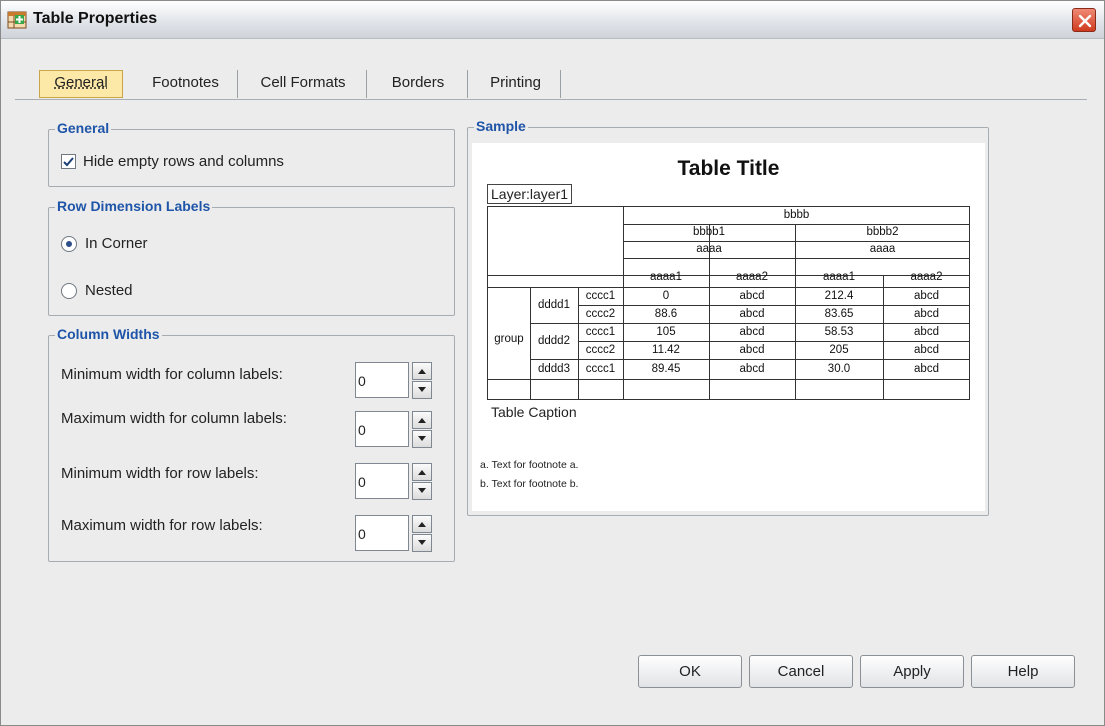 The width and height of the screenshot is (1105, 726). What do you see at coordinates (666, 332) in the screenshot?
I see `table-cell: 105` at bounding box center [666, 332].